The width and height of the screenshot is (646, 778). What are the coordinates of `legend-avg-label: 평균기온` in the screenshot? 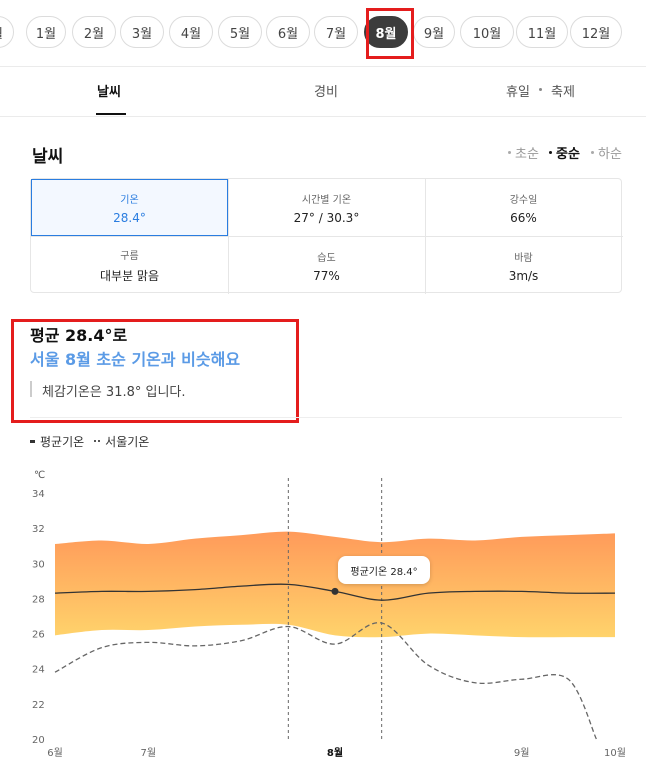 It's located at (62, 442).